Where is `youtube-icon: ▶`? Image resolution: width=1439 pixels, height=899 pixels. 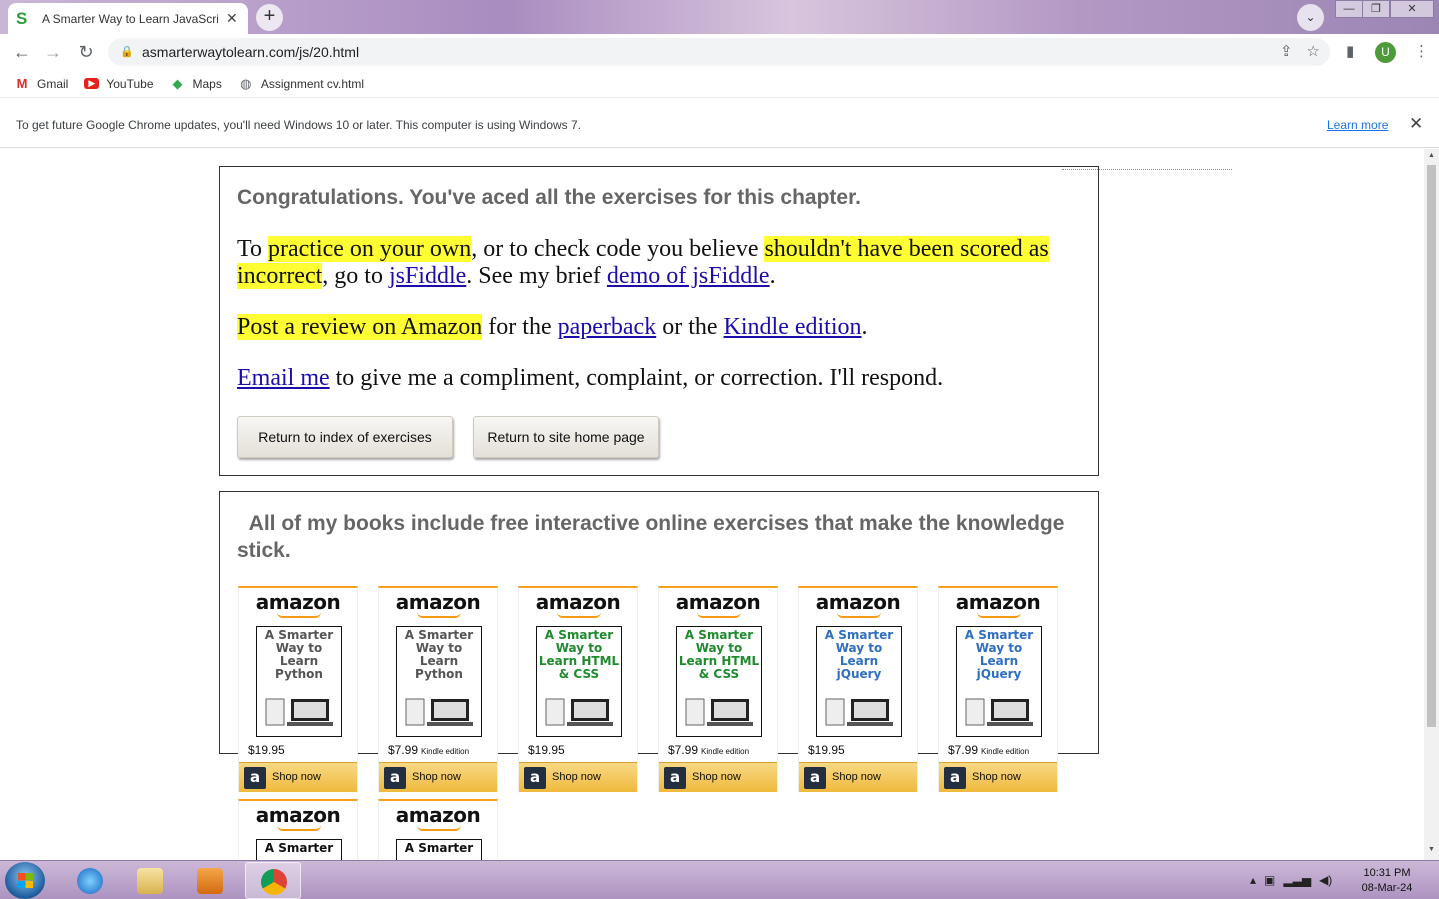 youtube-icon: ▶ is located at coordinates (92, 83).